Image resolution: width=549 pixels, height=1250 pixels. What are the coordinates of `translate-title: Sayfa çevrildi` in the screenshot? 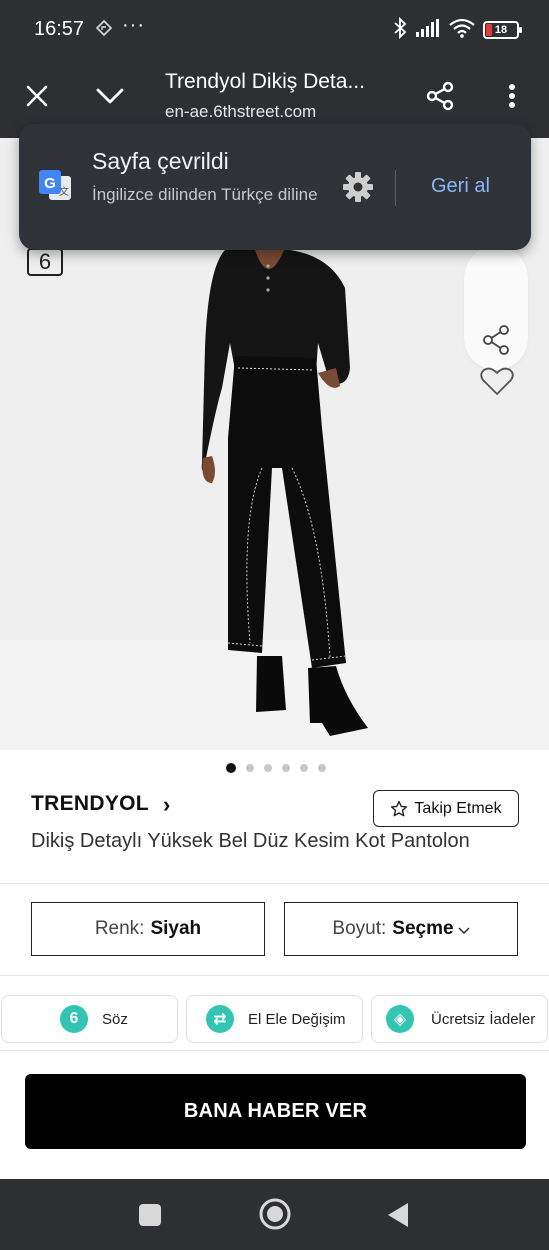 It's located at (160, 161).